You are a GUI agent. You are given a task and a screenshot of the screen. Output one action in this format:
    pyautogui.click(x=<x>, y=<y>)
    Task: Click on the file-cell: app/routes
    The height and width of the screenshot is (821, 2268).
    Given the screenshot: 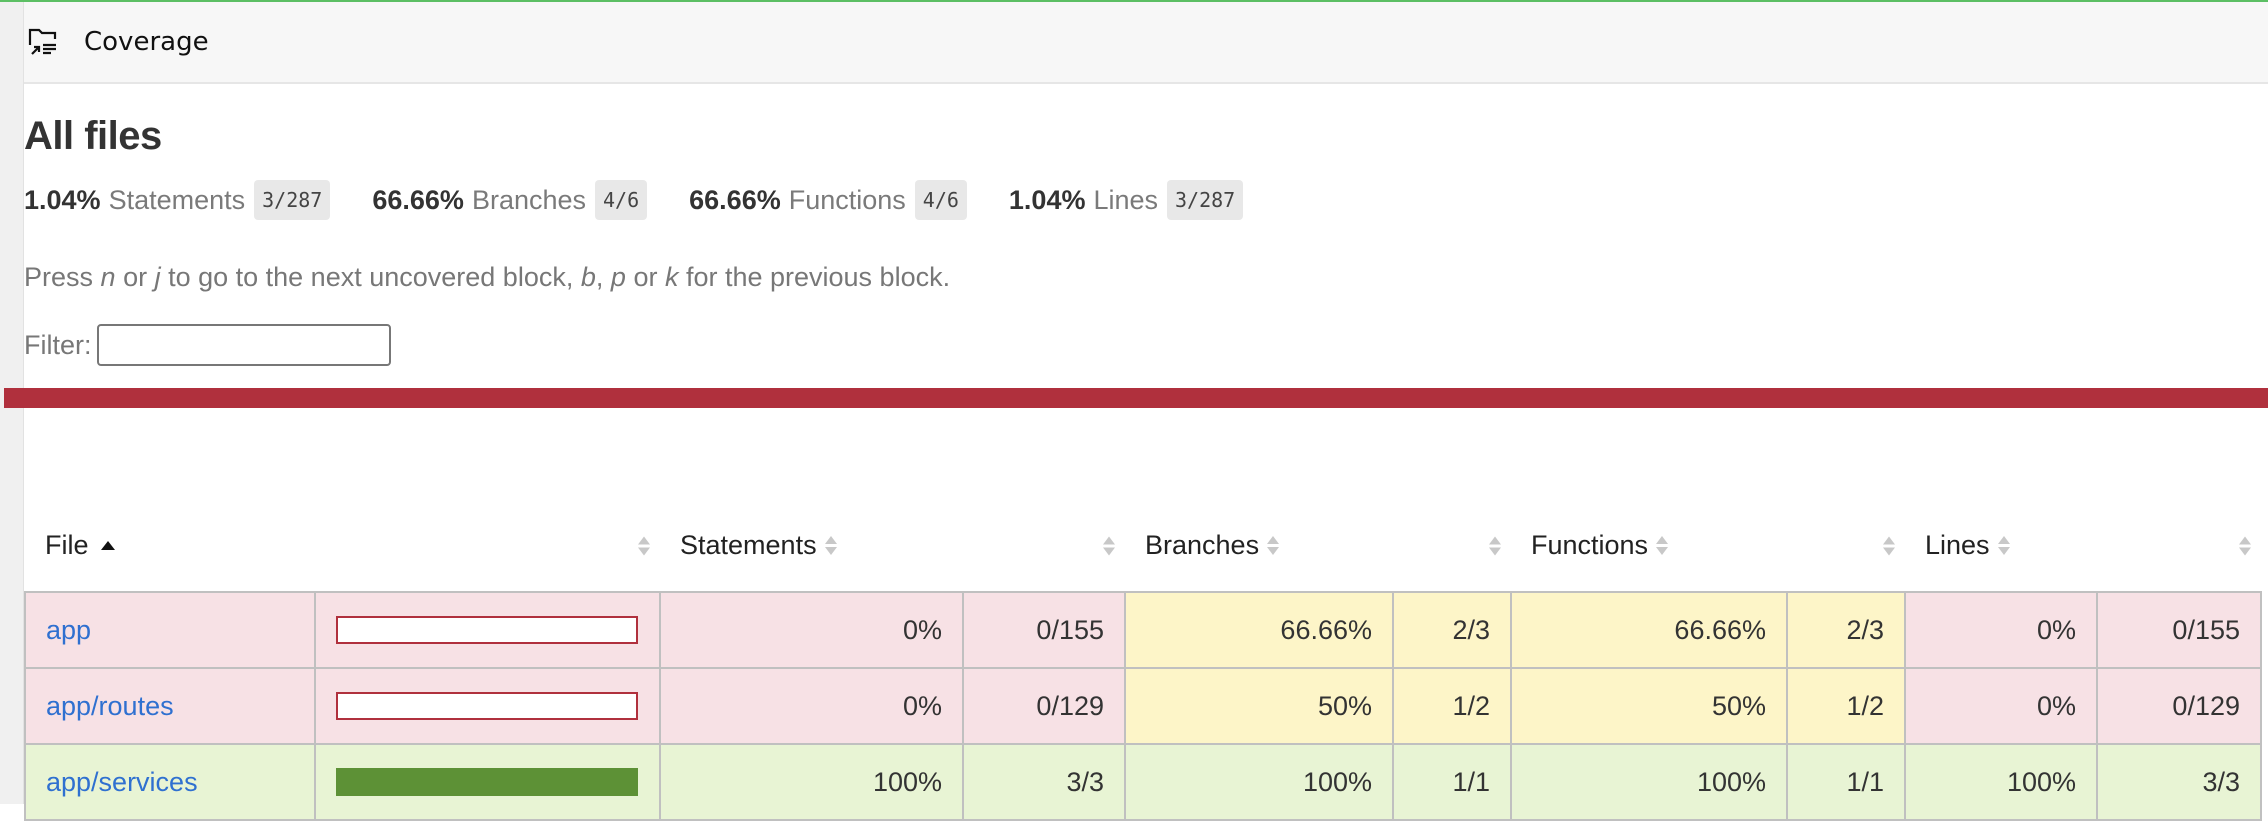 What is the action you would take?
    pyautogui.click(x=170, y=706)
    